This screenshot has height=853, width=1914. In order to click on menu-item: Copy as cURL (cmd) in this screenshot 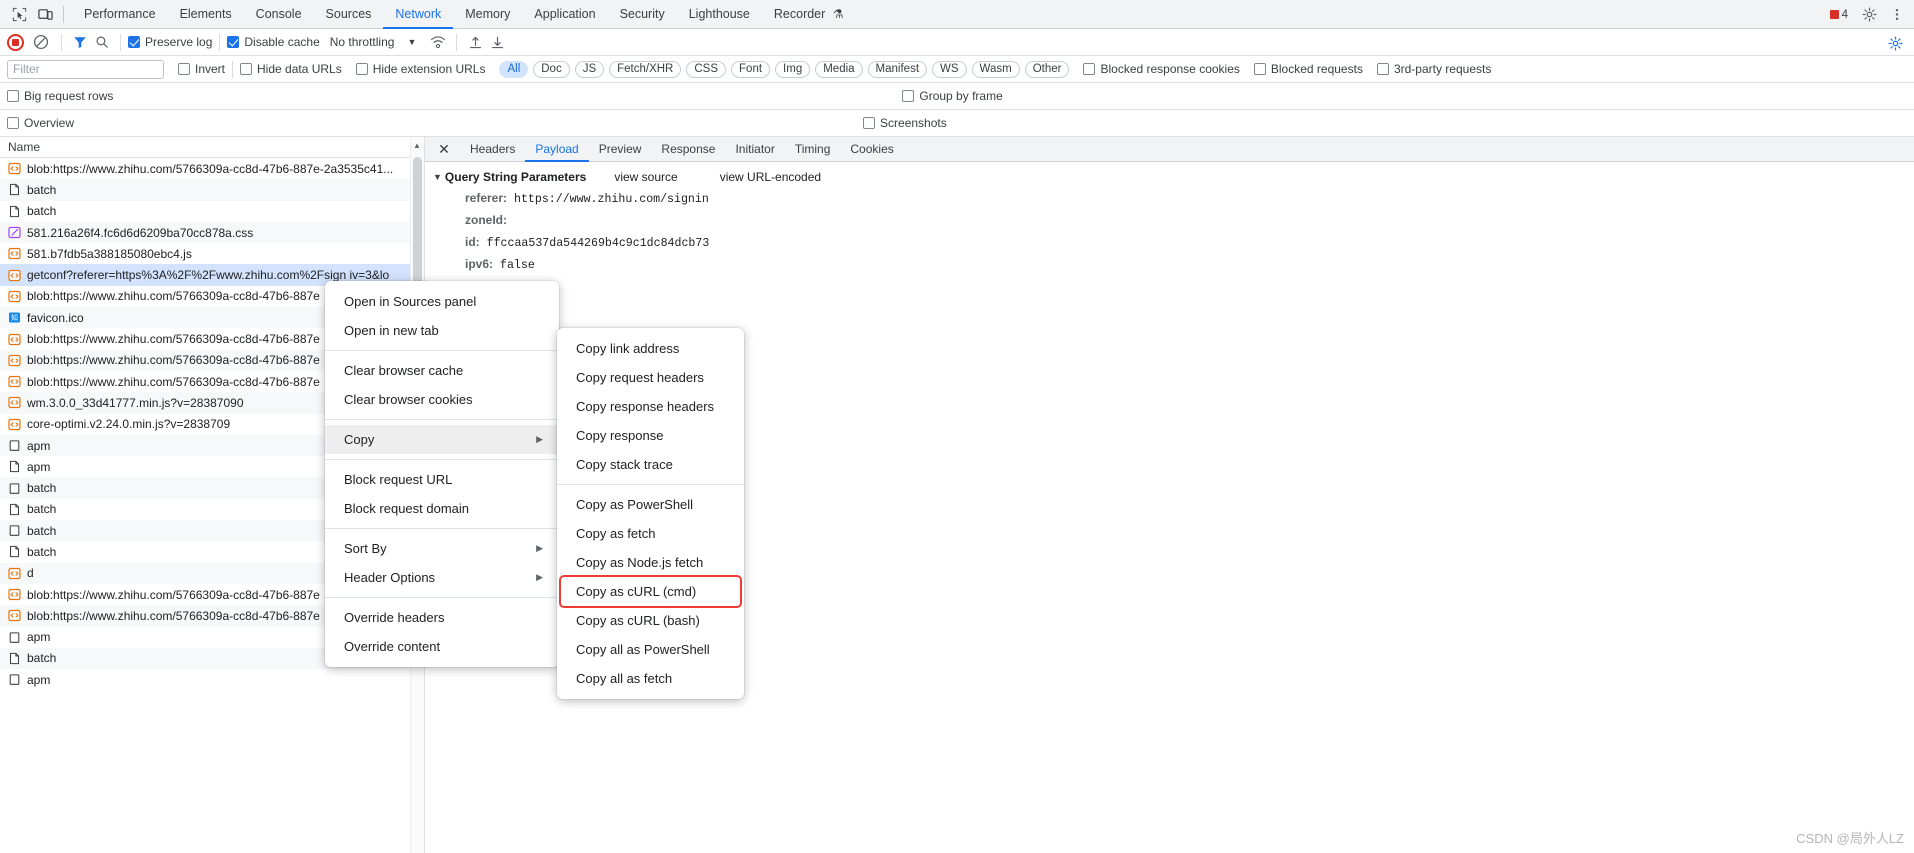, I will do `click(650, 591)`.